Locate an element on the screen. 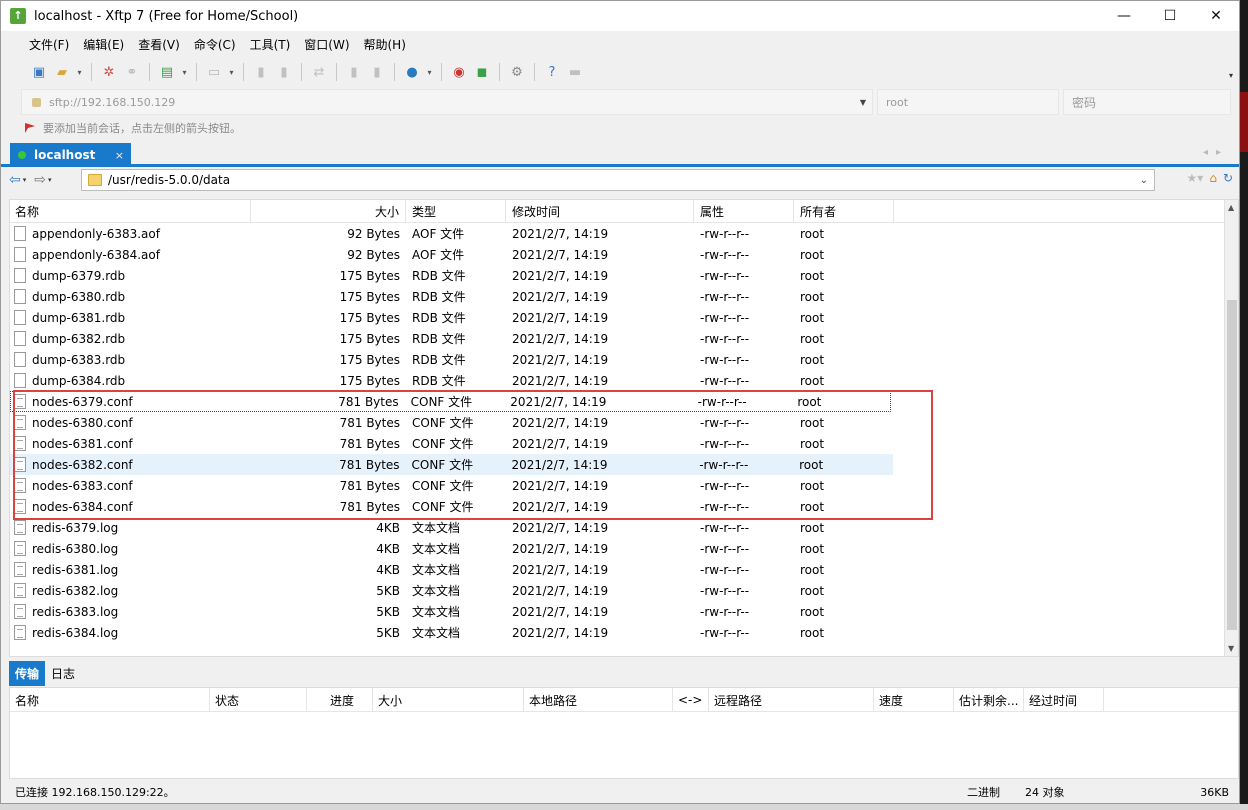 The width and height of the screenshot is (1248, 810). scrollbar-thumb is located at coordinates (1232, 465).